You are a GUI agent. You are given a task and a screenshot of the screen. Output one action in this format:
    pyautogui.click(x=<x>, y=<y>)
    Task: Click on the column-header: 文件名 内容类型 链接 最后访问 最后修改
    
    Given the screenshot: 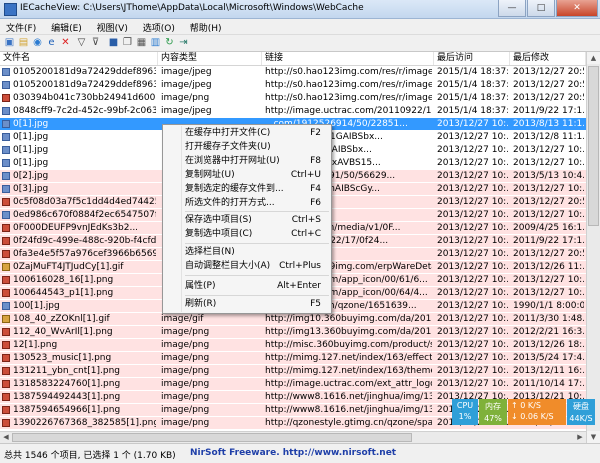 What is the action you would take?
    pyautogui.click(x=293, y=59)
    